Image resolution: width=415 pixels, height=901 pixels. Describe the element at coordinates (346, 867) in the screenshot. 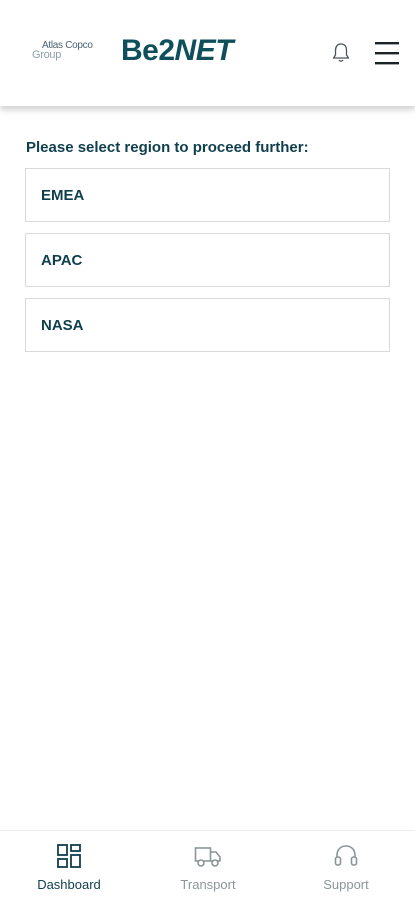

I see `nav-item-support: Support` at that location.